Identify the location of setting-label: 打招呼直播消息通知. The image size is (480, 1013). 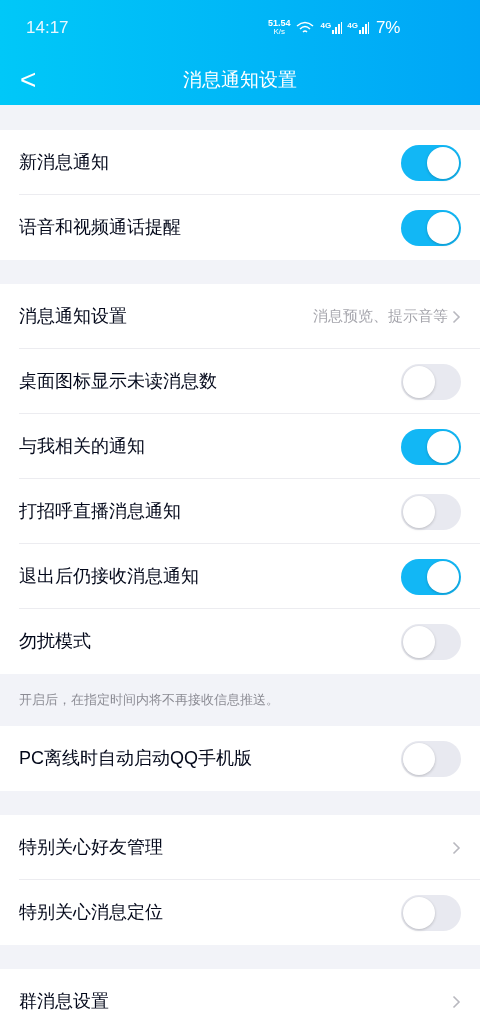
(100, 511).